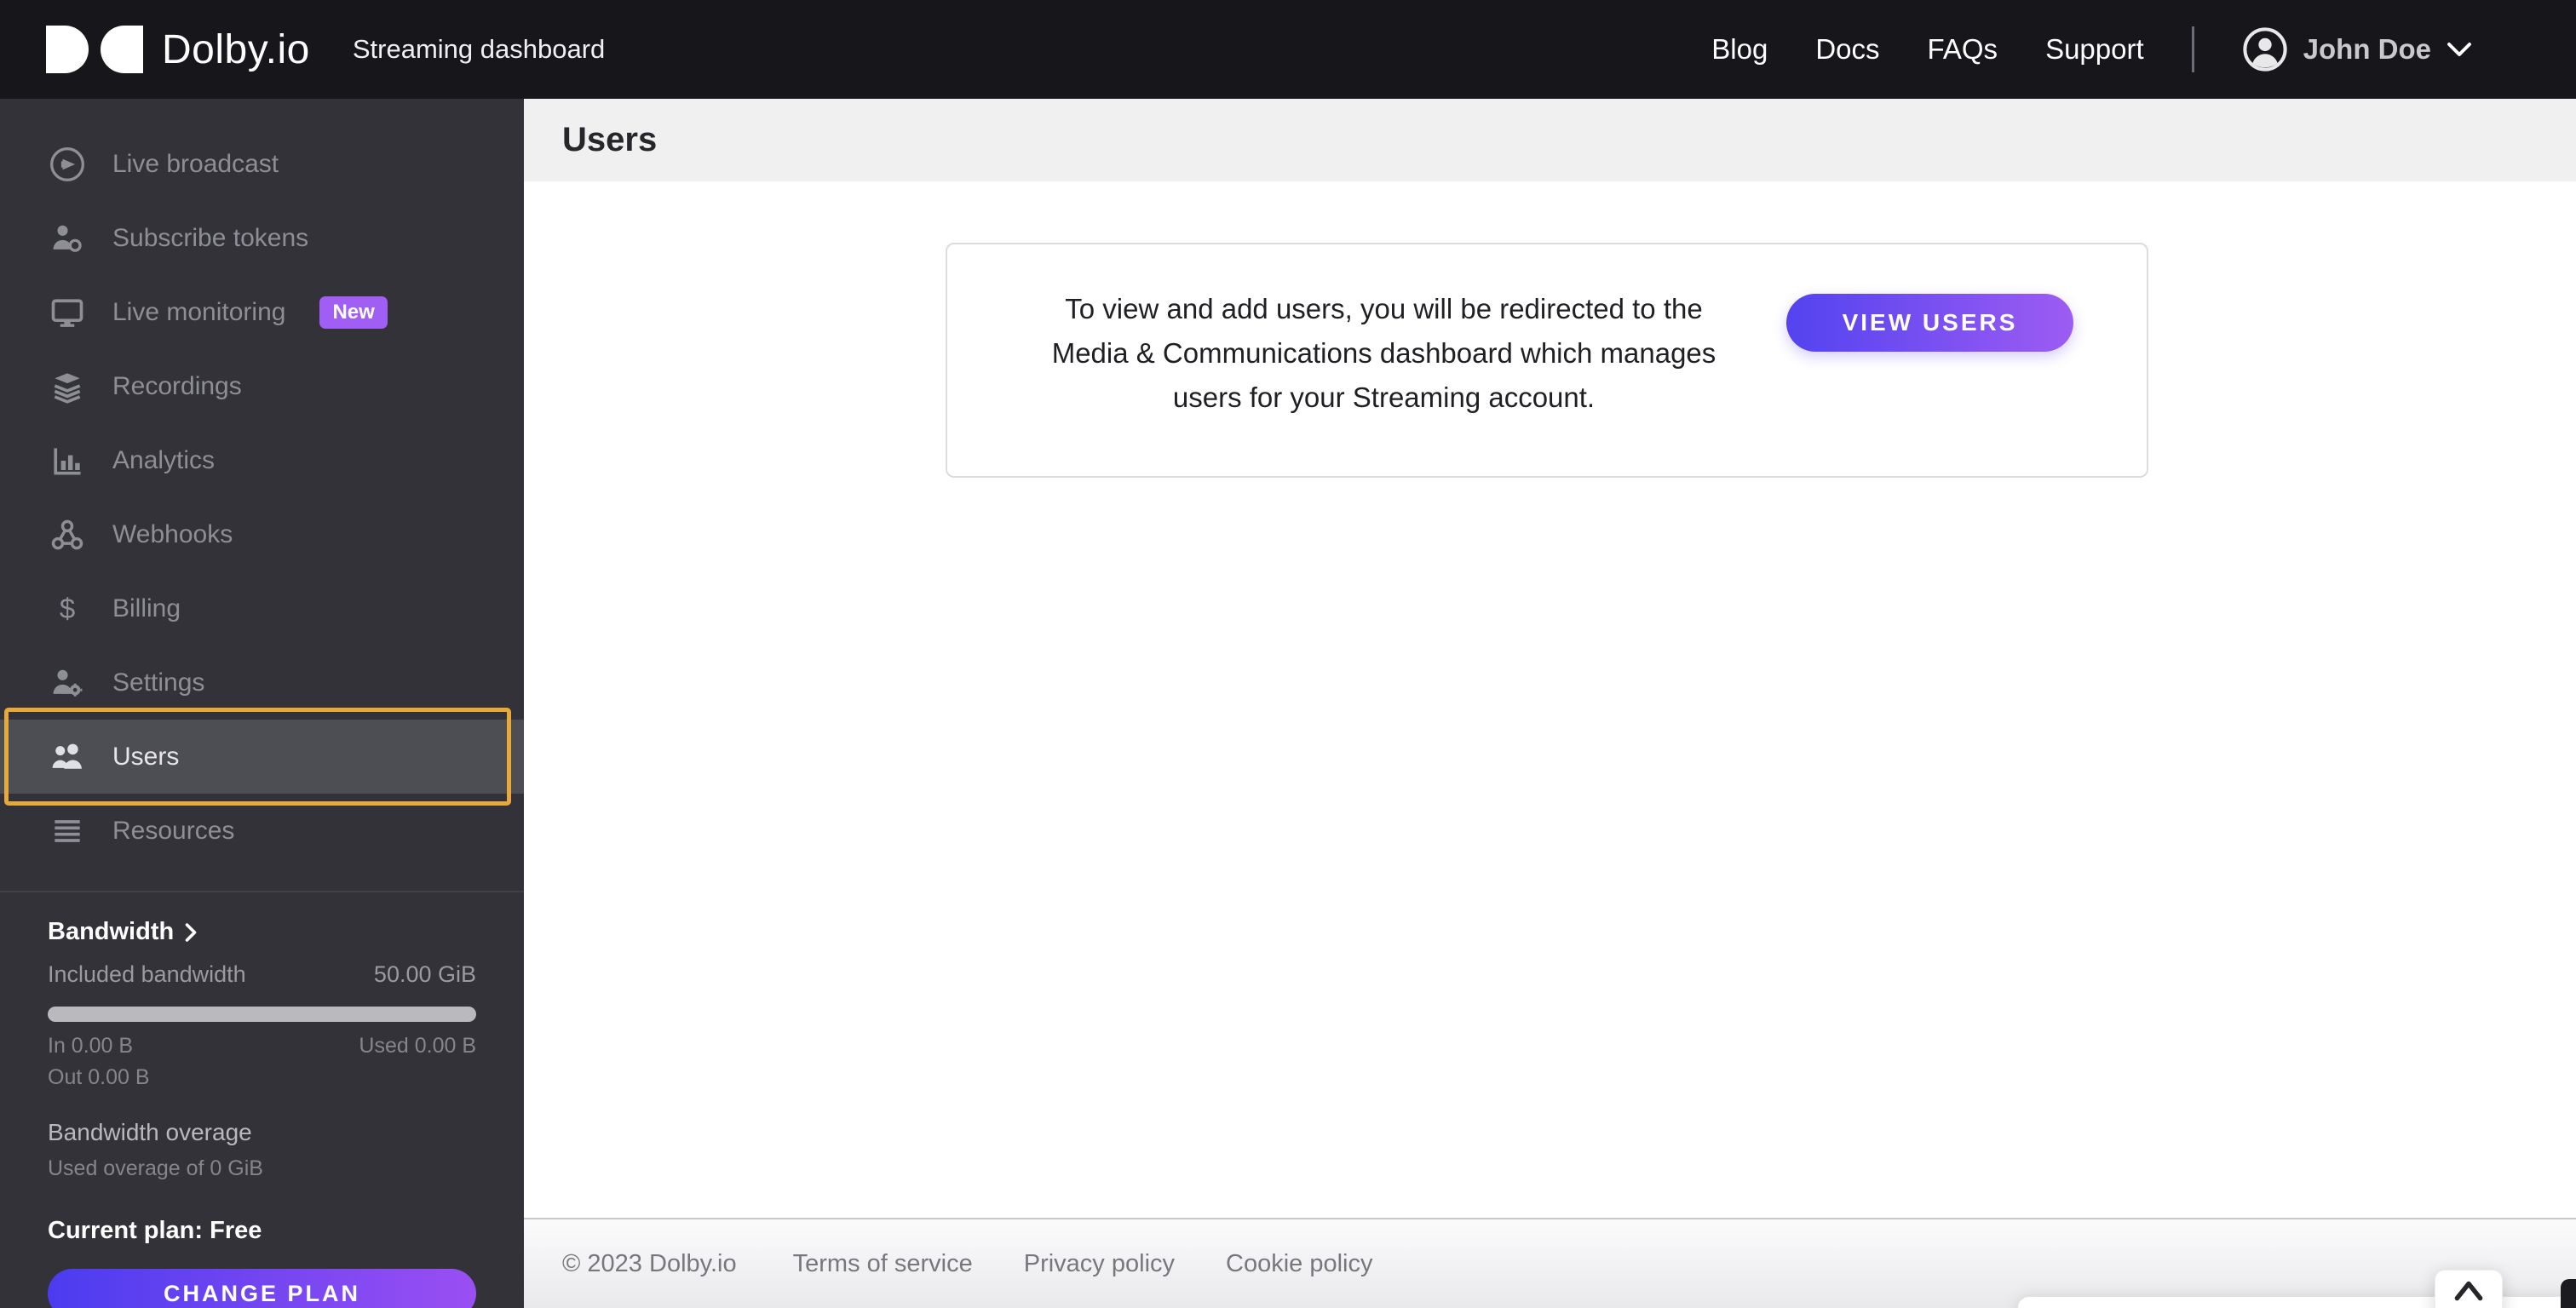 The height and width of the screenshot is (1308, 2576). Describe the element at coordinates (191, 932) in the screenshot. I see `chevron-right-icon` at that location.